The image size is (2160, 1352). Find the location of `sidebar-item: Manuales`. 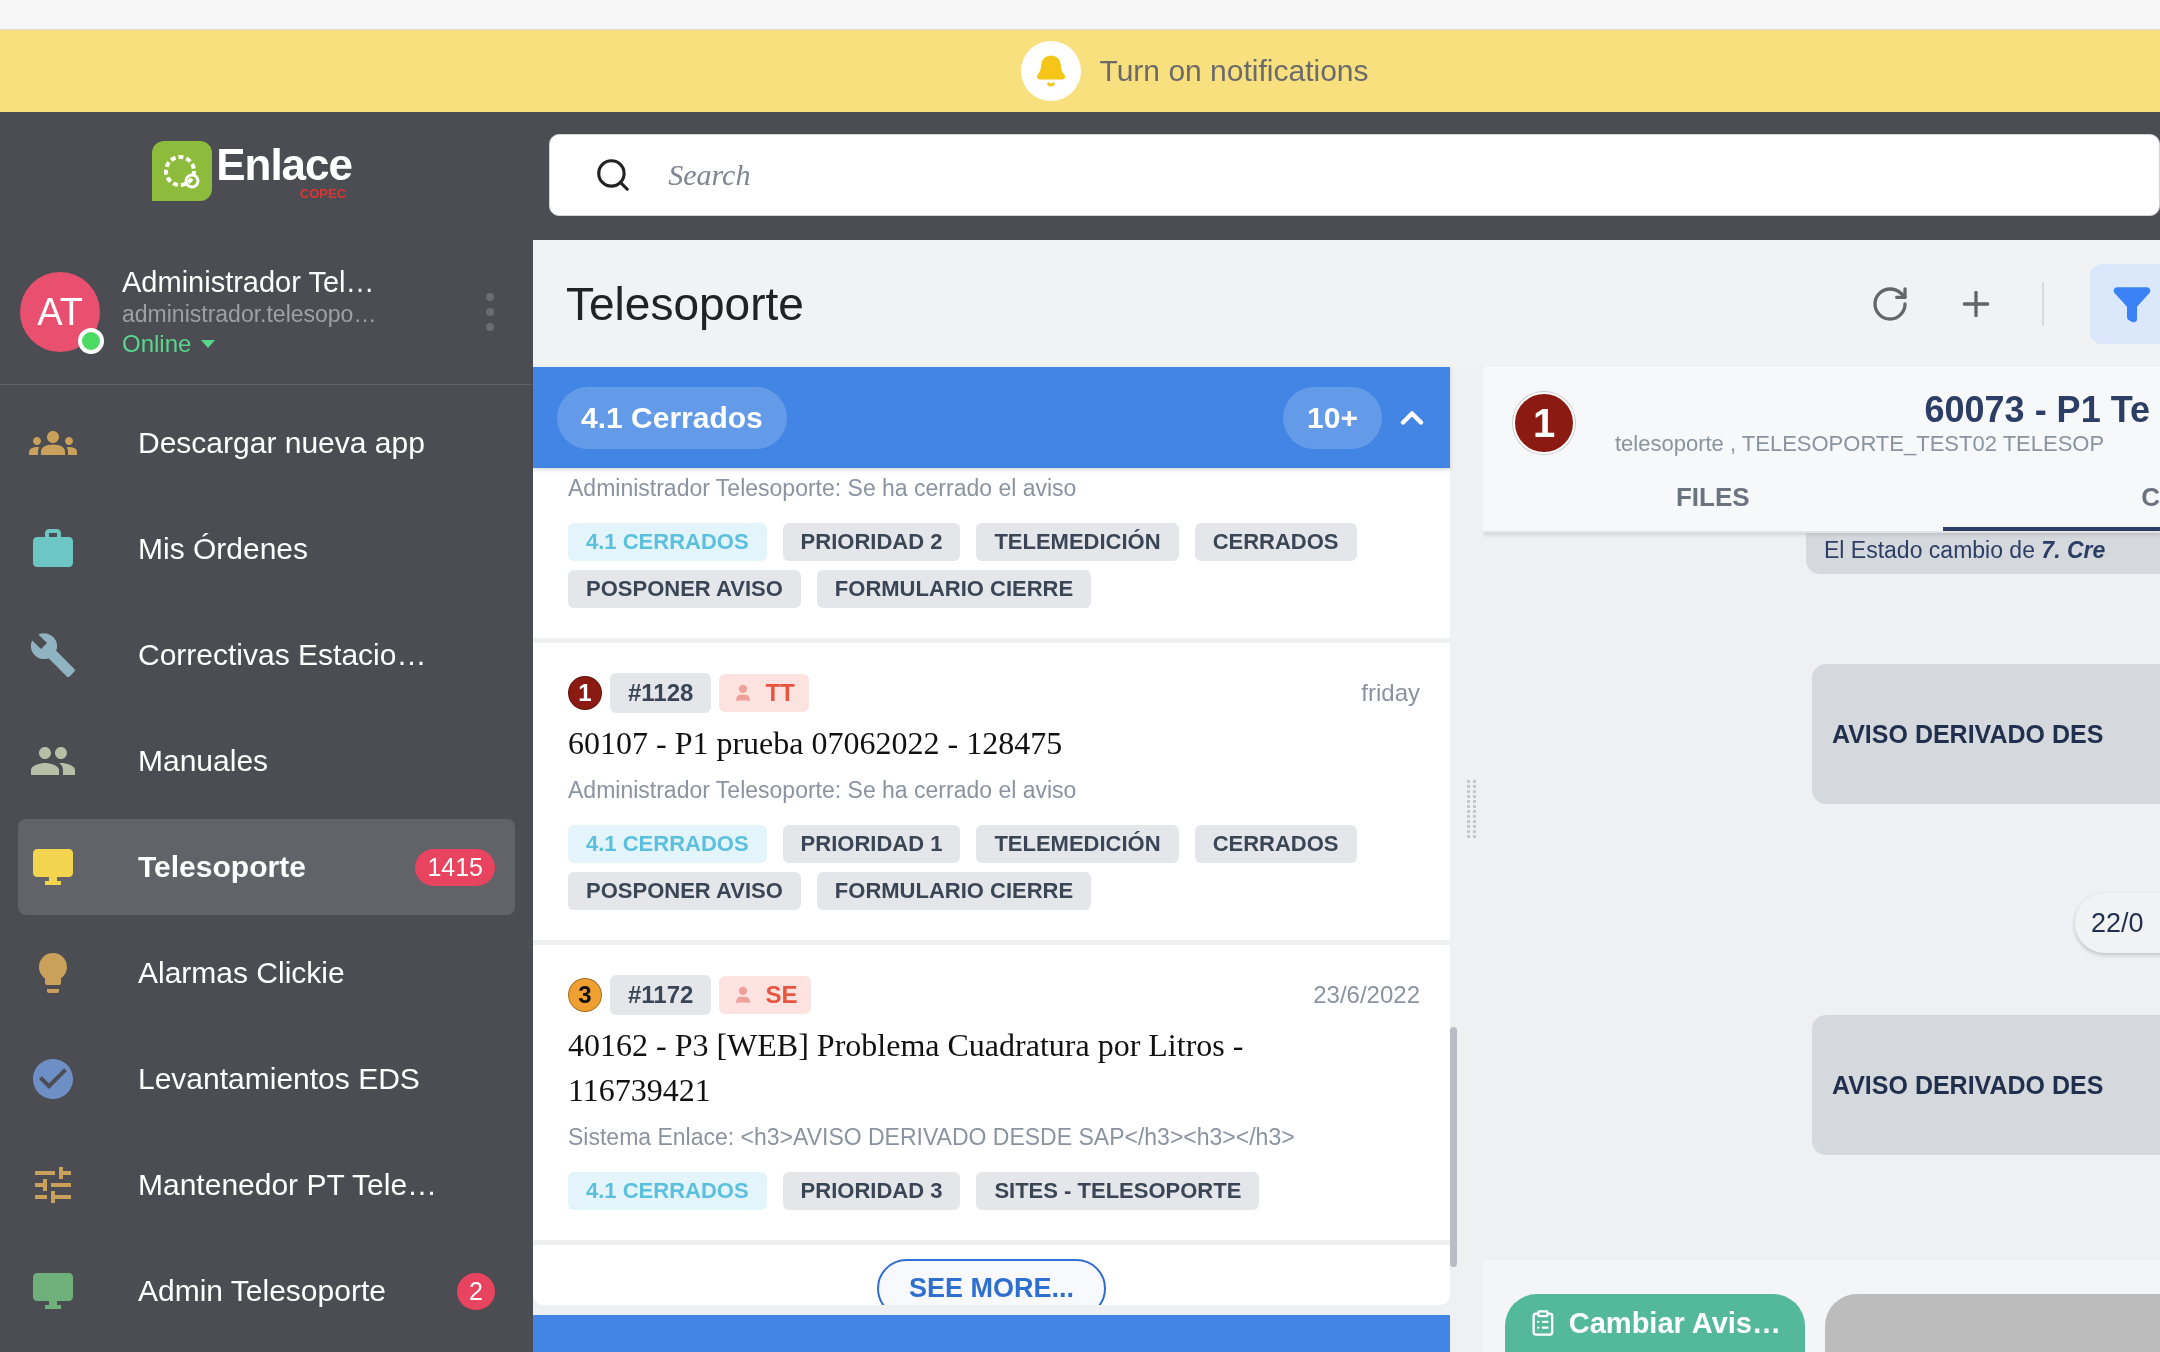

sidebar-item: Manuales is located at coordinates (266, 761).